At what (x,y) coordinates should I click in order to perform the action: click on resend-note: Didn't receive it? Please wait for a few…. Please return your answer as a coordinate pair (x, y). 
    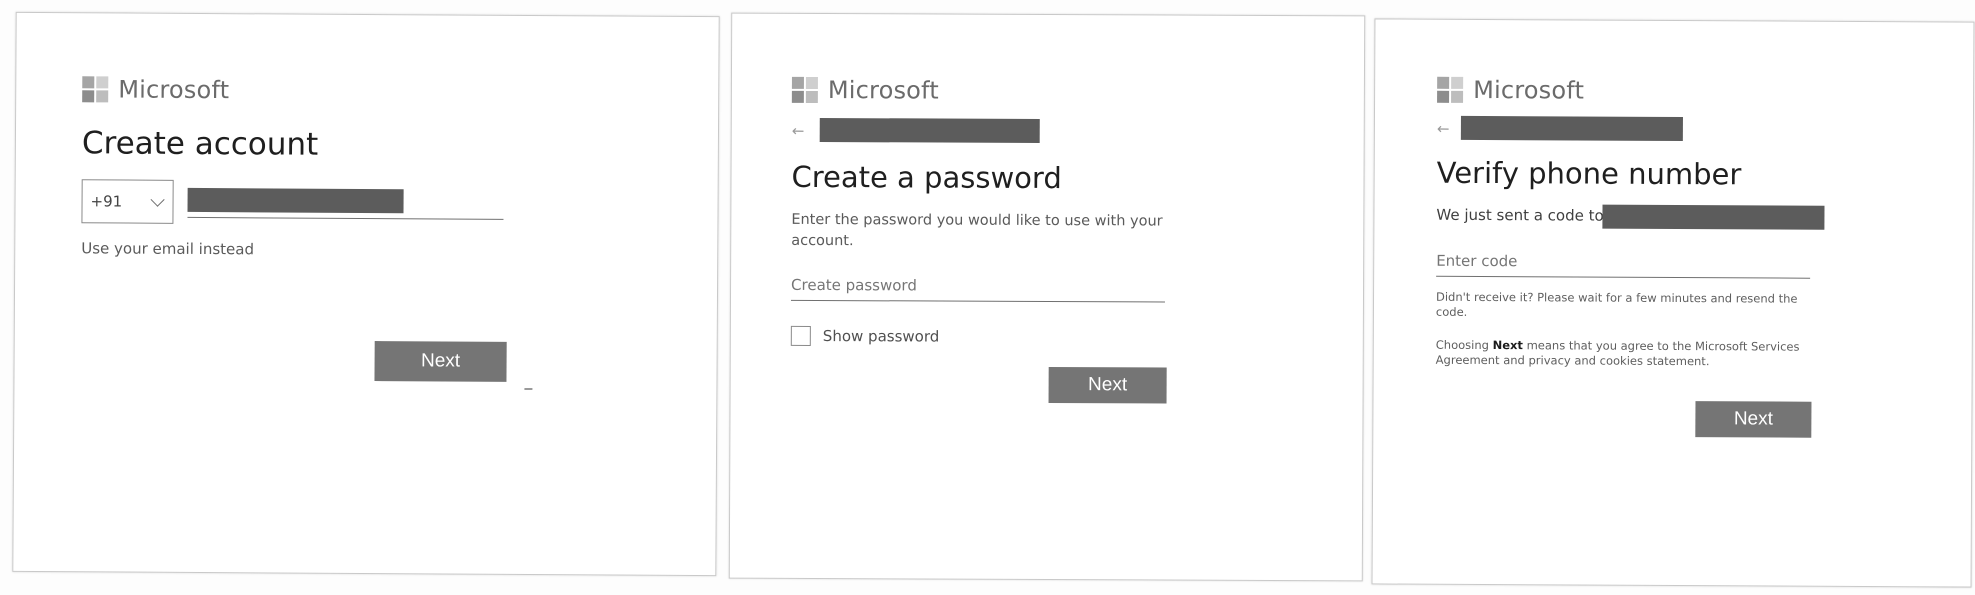
    Looking at the image, I should click on (1616, 304).